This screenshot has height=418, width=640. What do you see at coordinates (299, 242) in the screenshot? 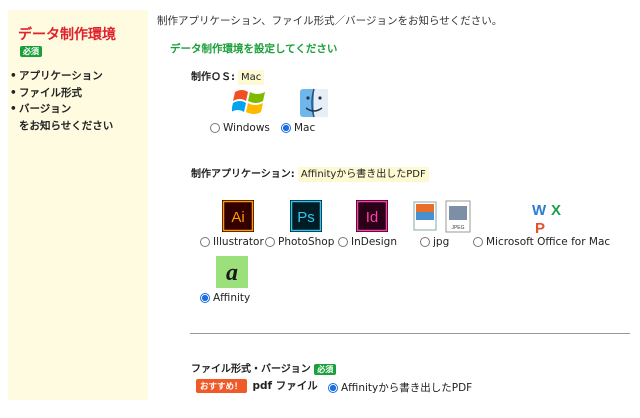
I see `app-option-photoshop: PhotoShop` at bounding box center [299, 242].